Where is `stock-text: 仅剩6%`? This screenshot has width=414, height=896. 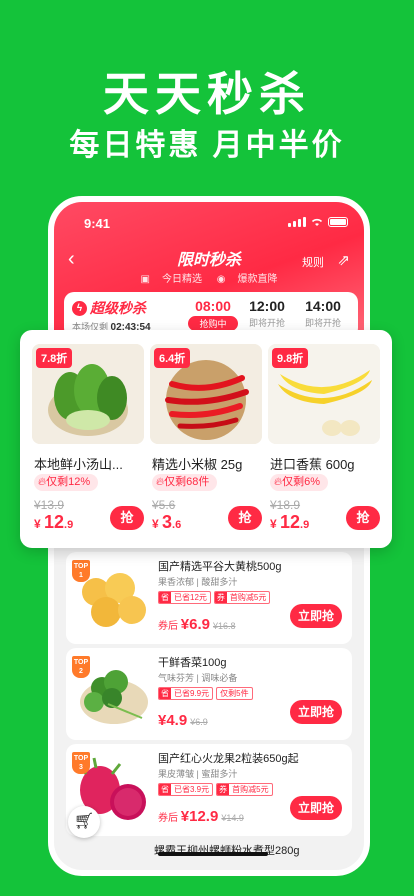 stock-text: 仅剩6% is located at coordinates (301, 482).